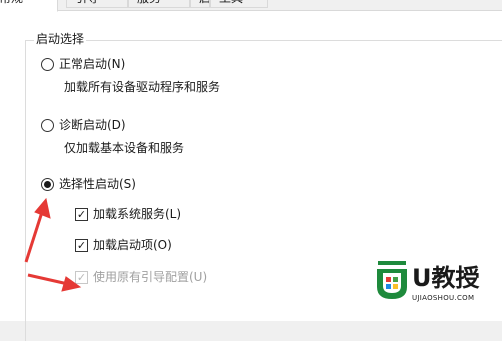  I want to click on tab-label: 服务, so click(149, 2).